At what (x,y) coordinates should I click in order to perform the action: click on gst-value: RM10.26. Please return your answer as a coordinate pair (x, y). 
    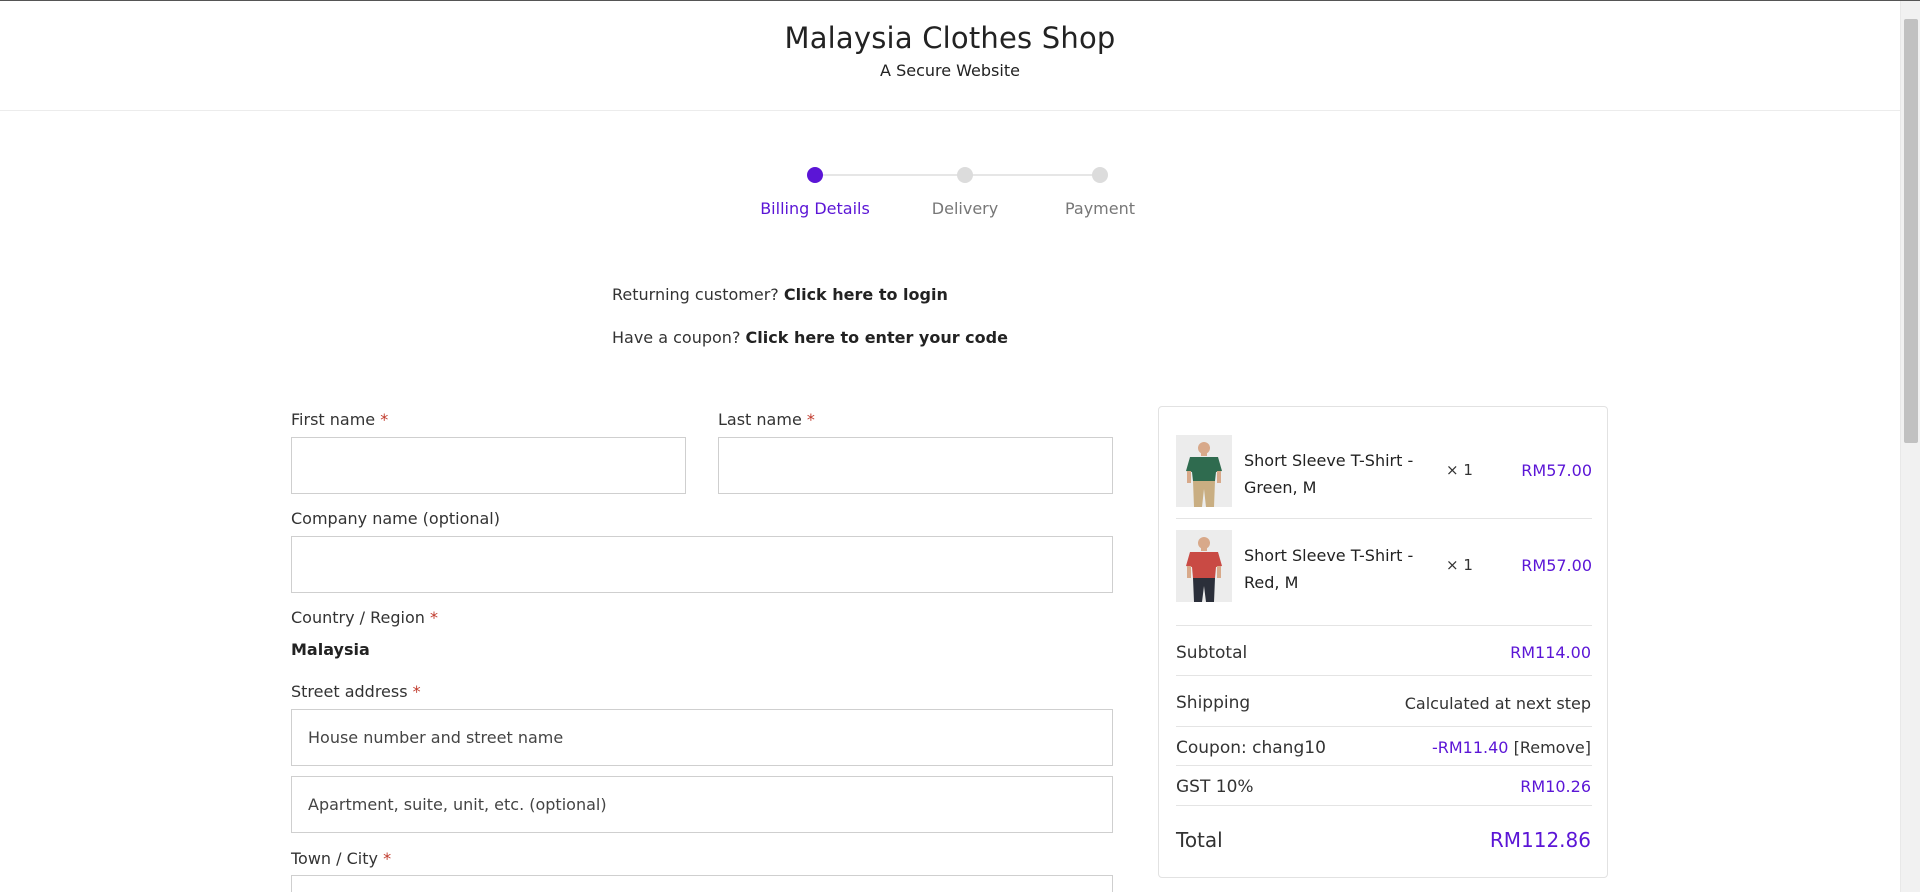
    Looking at the image, I should click on (1555, 786).